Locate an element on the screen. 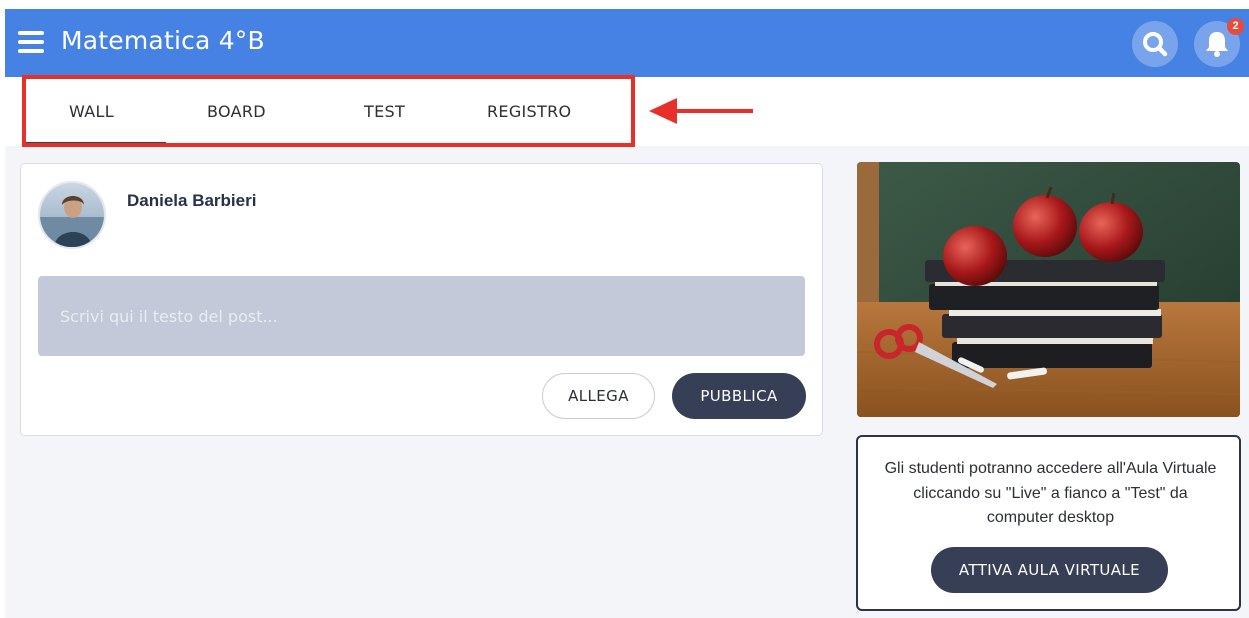  search-icon is located at coordinates (1155, 44).